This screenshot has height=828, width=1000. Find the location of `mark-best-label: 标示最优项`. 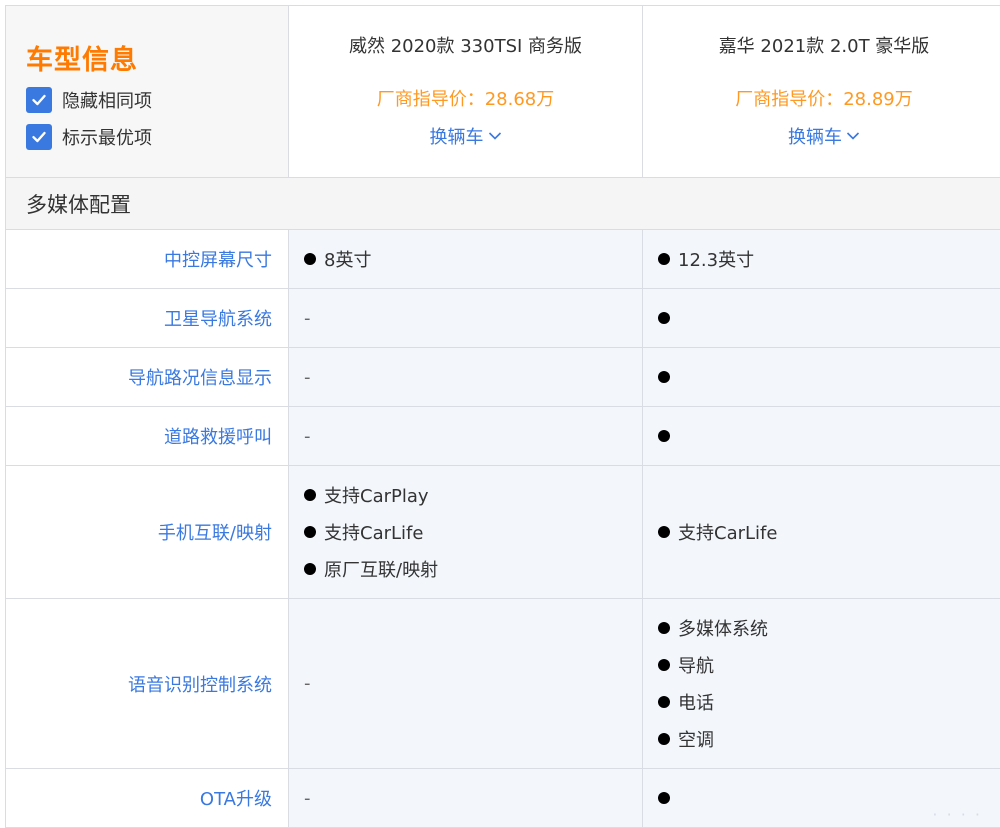

mark-best-label: 标示最优项 is located at coordinates (107, 138).